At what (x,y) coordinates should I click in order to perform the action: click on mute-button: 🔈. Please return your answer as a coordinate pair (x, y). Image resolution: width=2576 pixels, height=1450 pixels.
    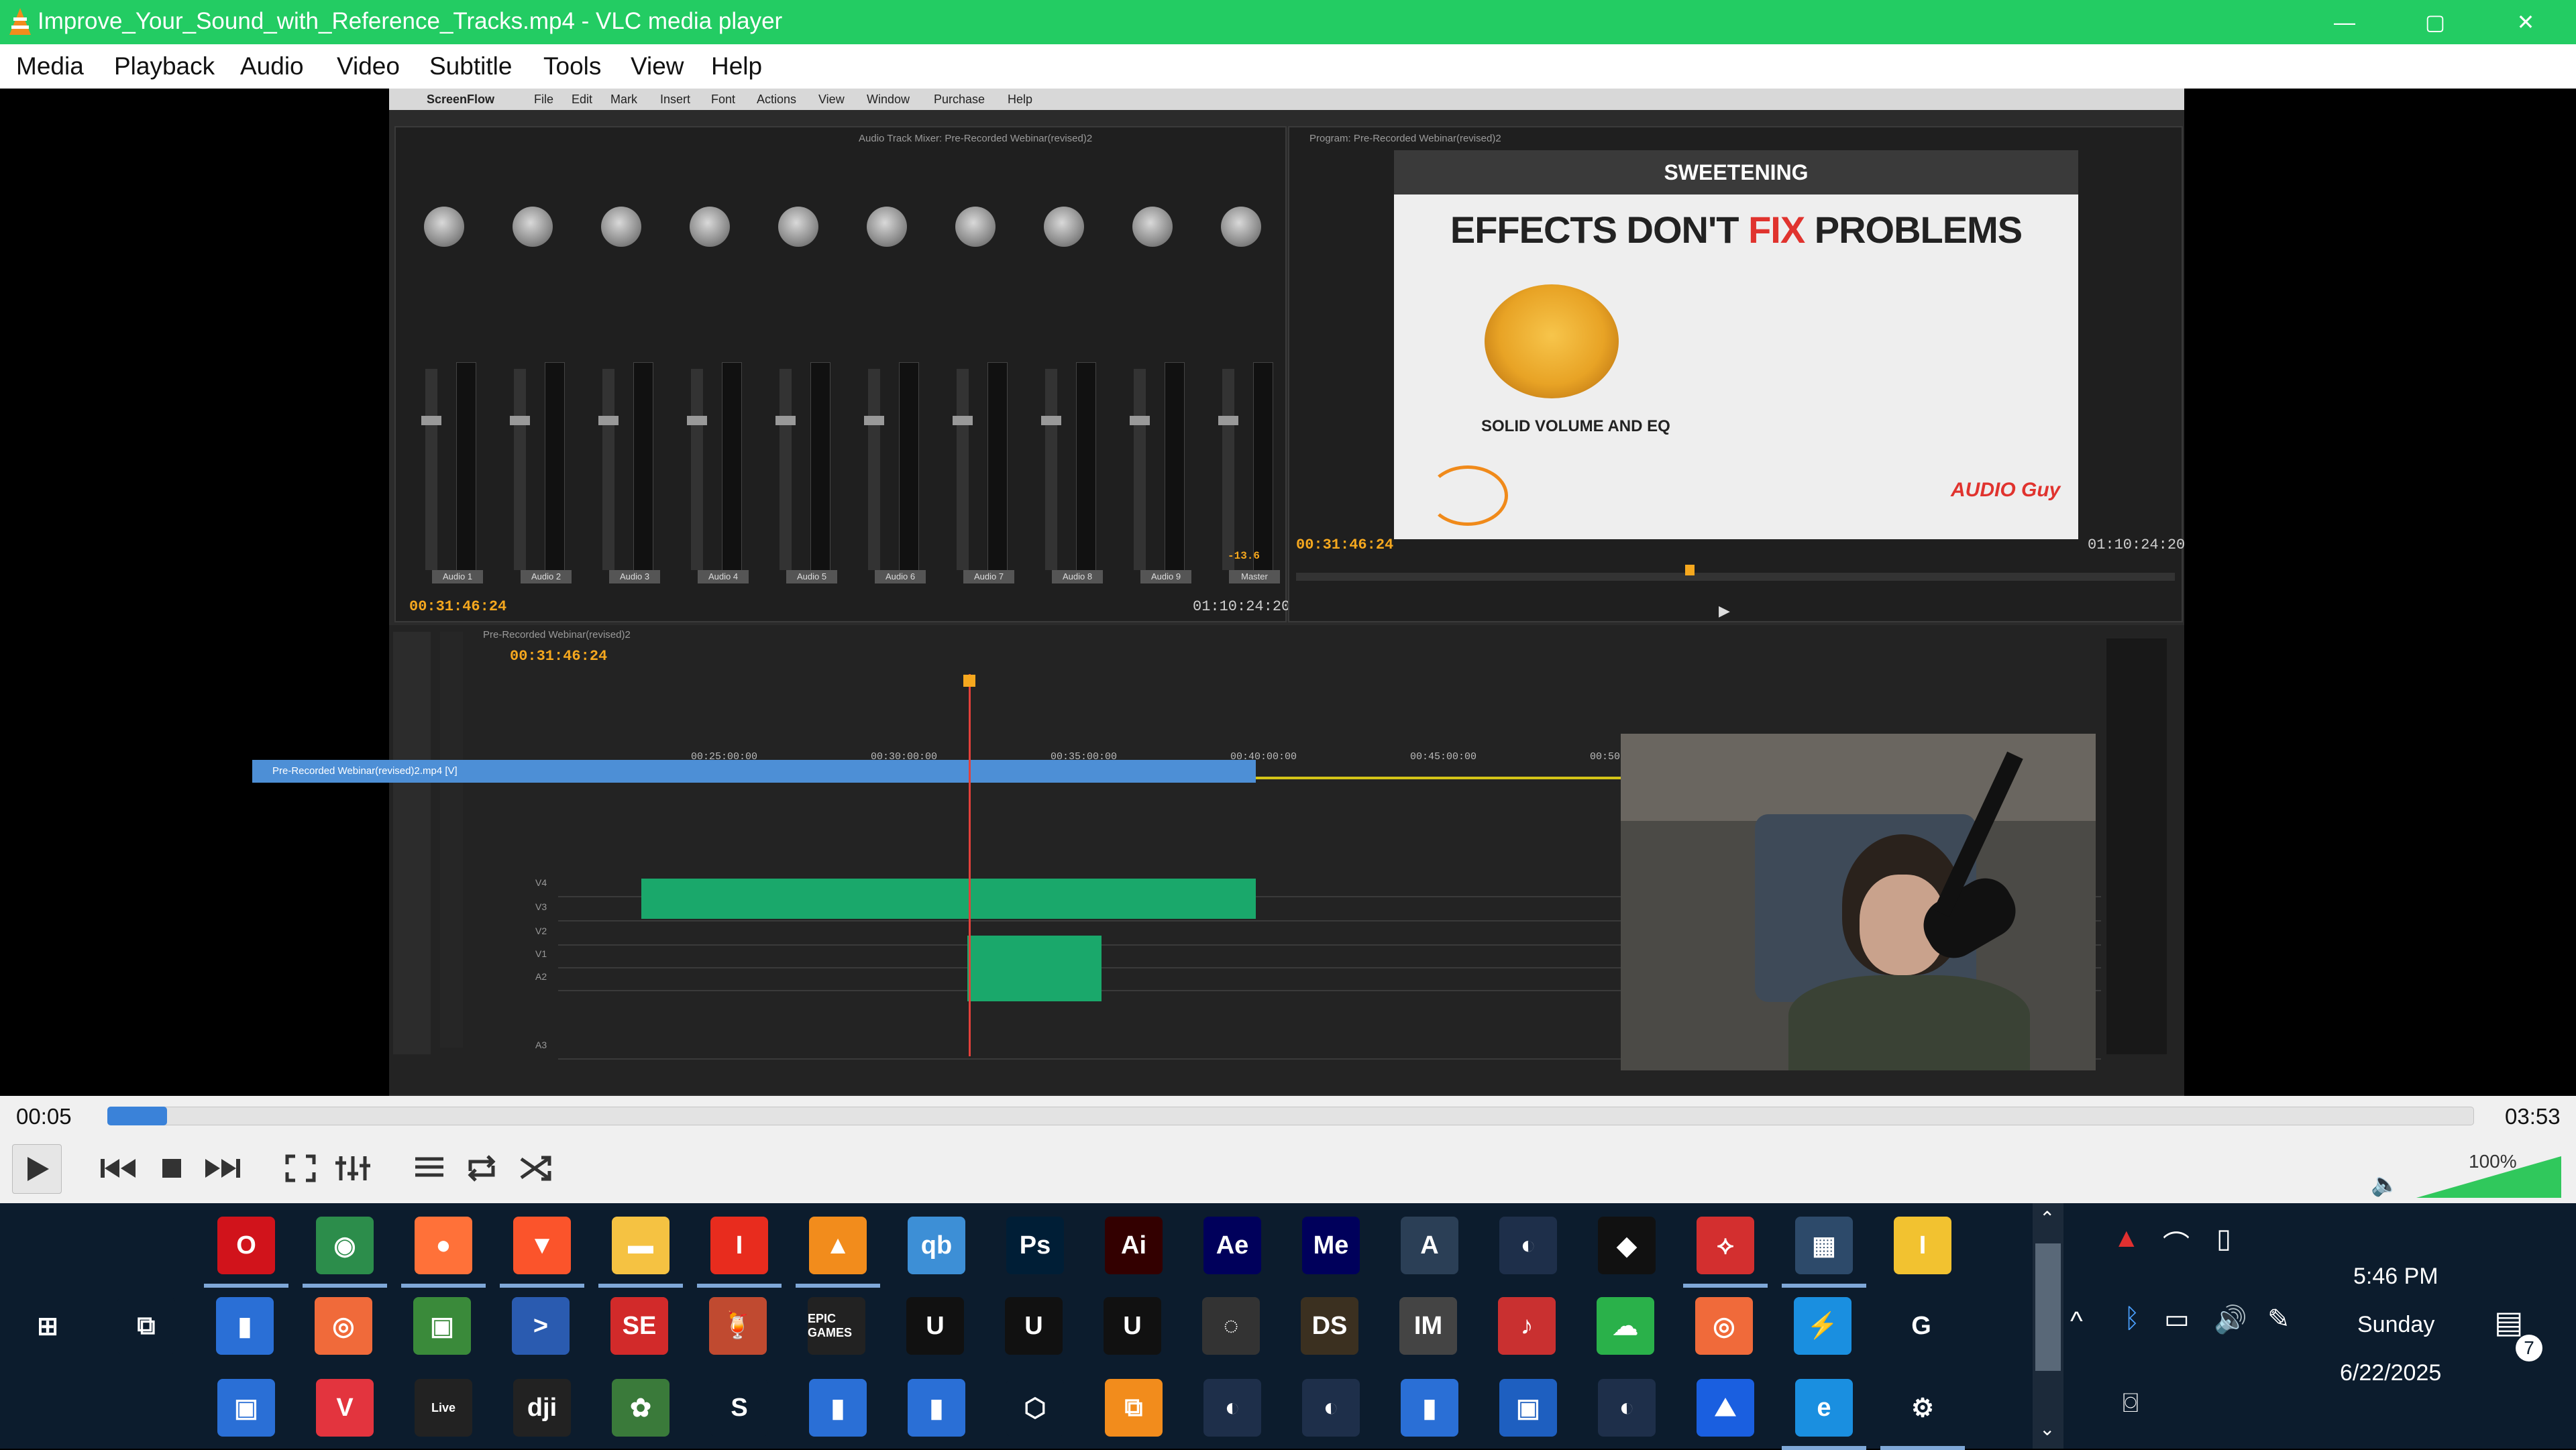
    Looking at the image, I should click on (2385, 1184).